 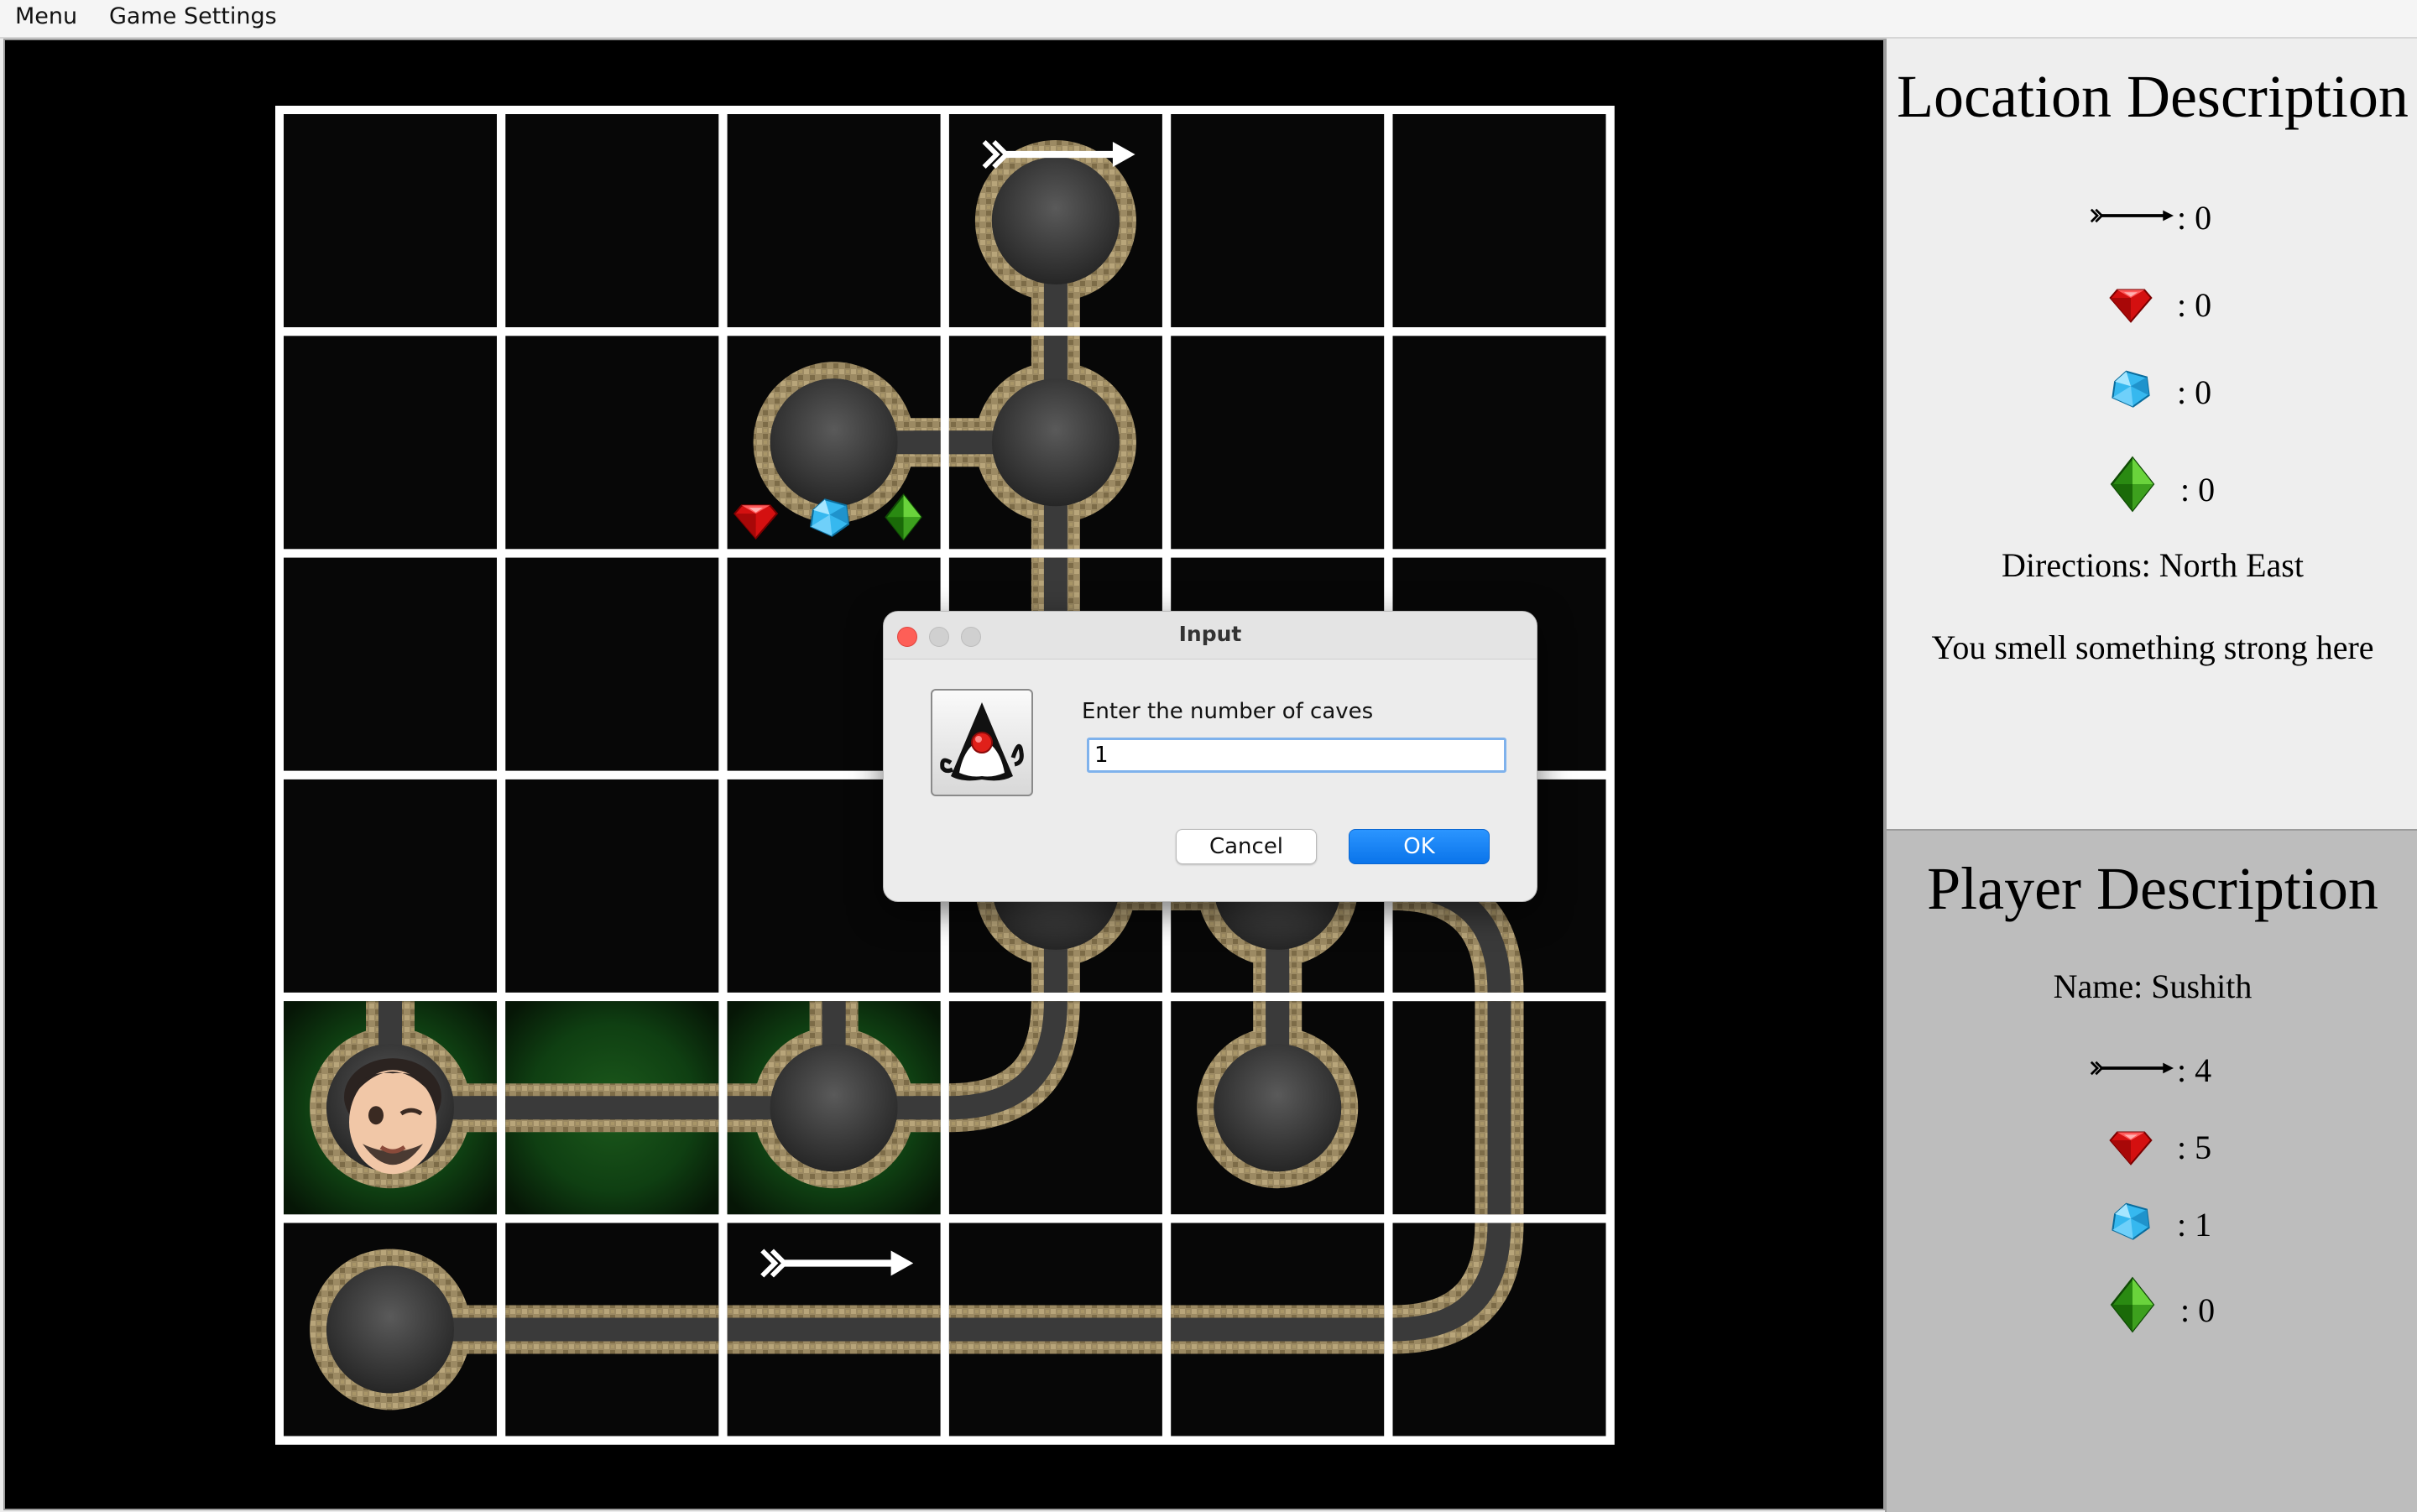 I want to click on location-title: Location Description, so click(x=2153, y=96).